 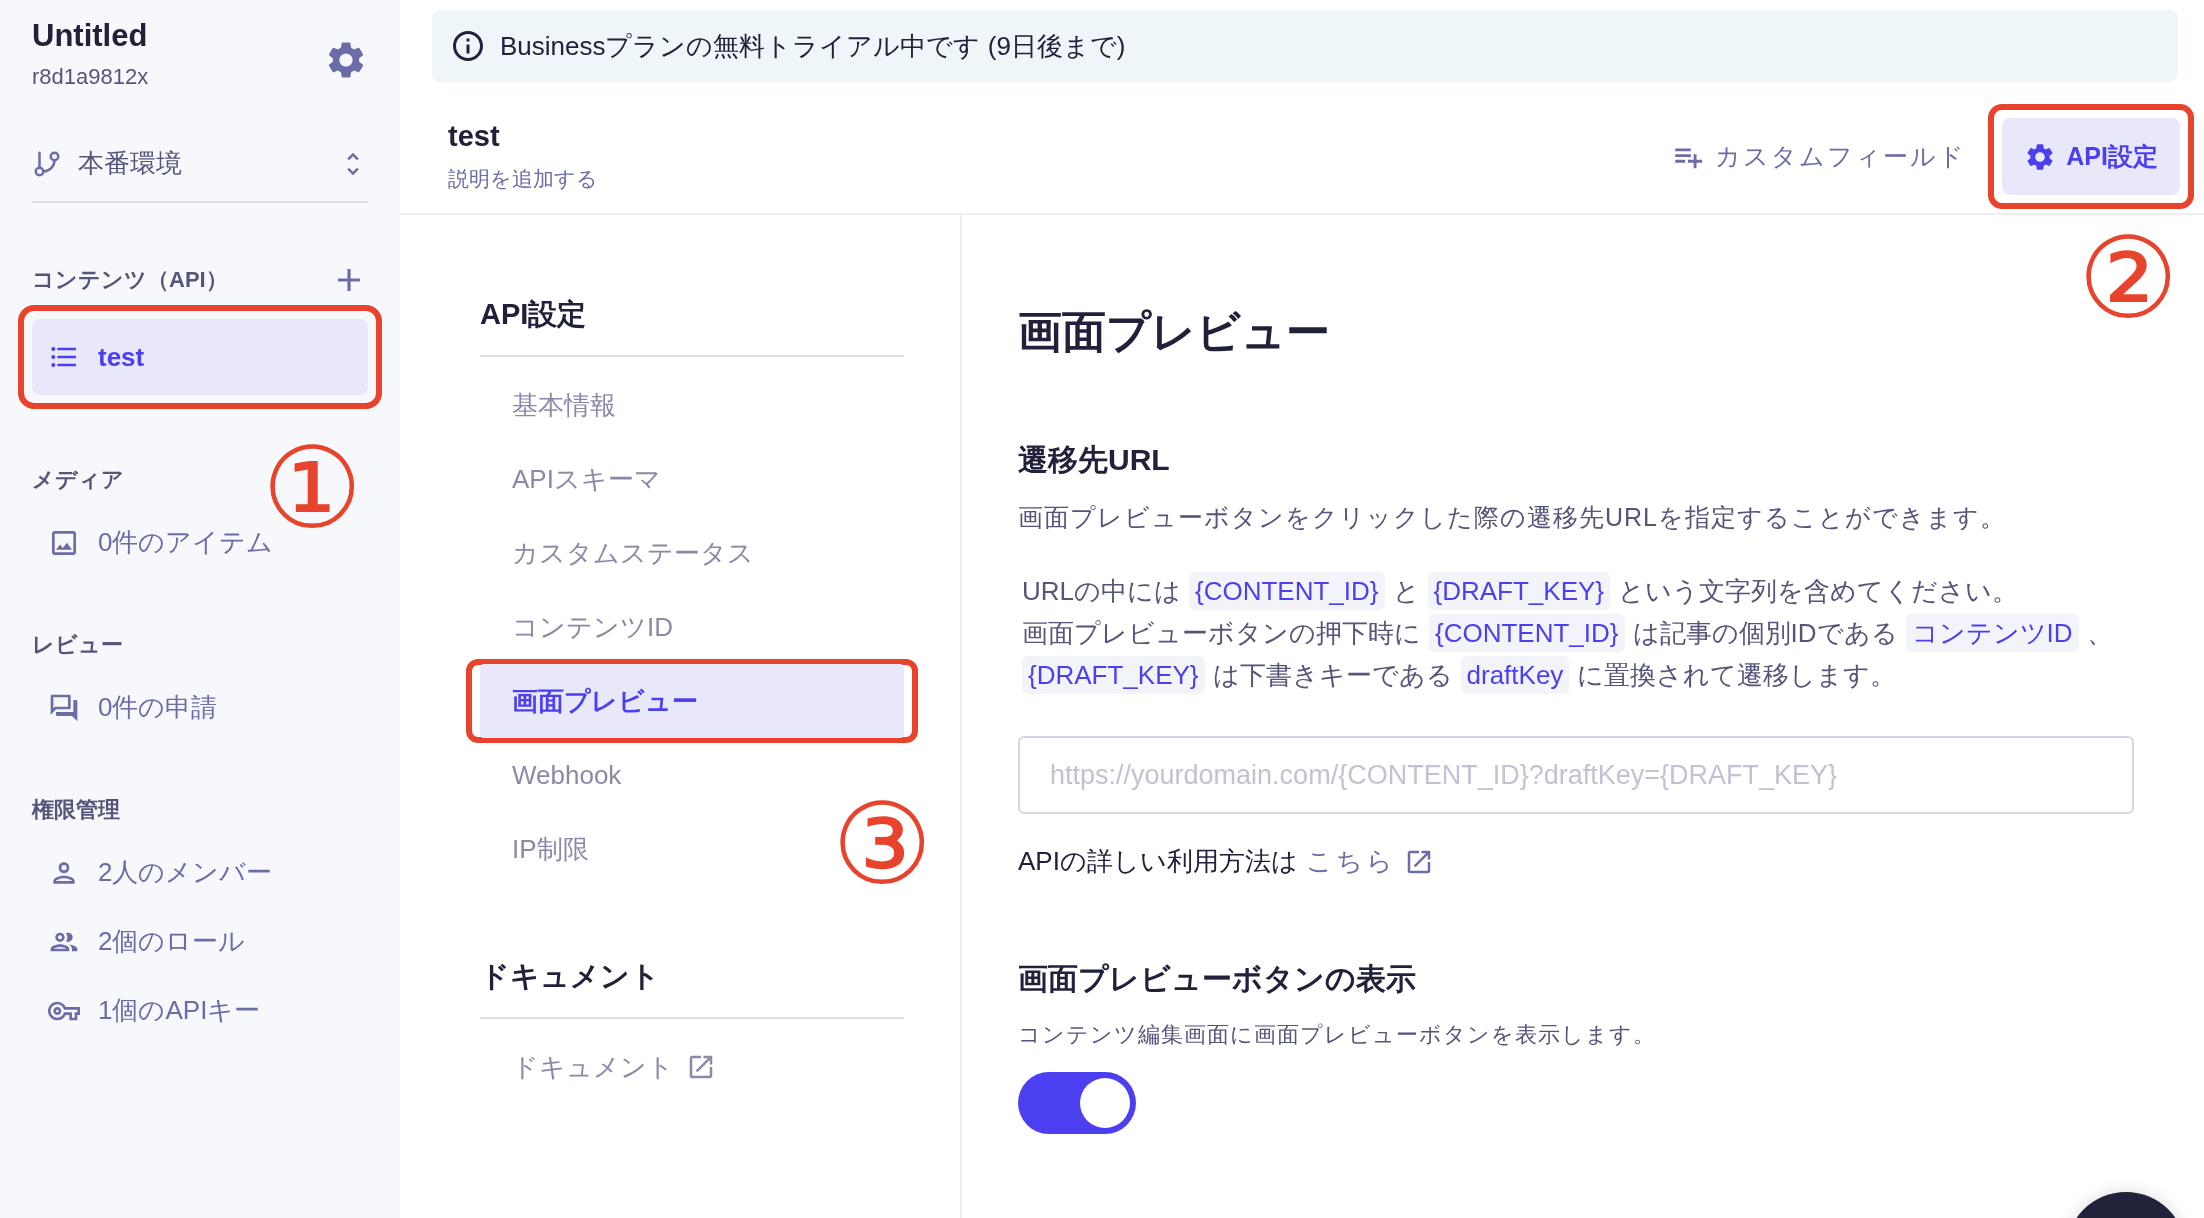 I want to click on annotation-number: ①, so click(x=312, y=488).